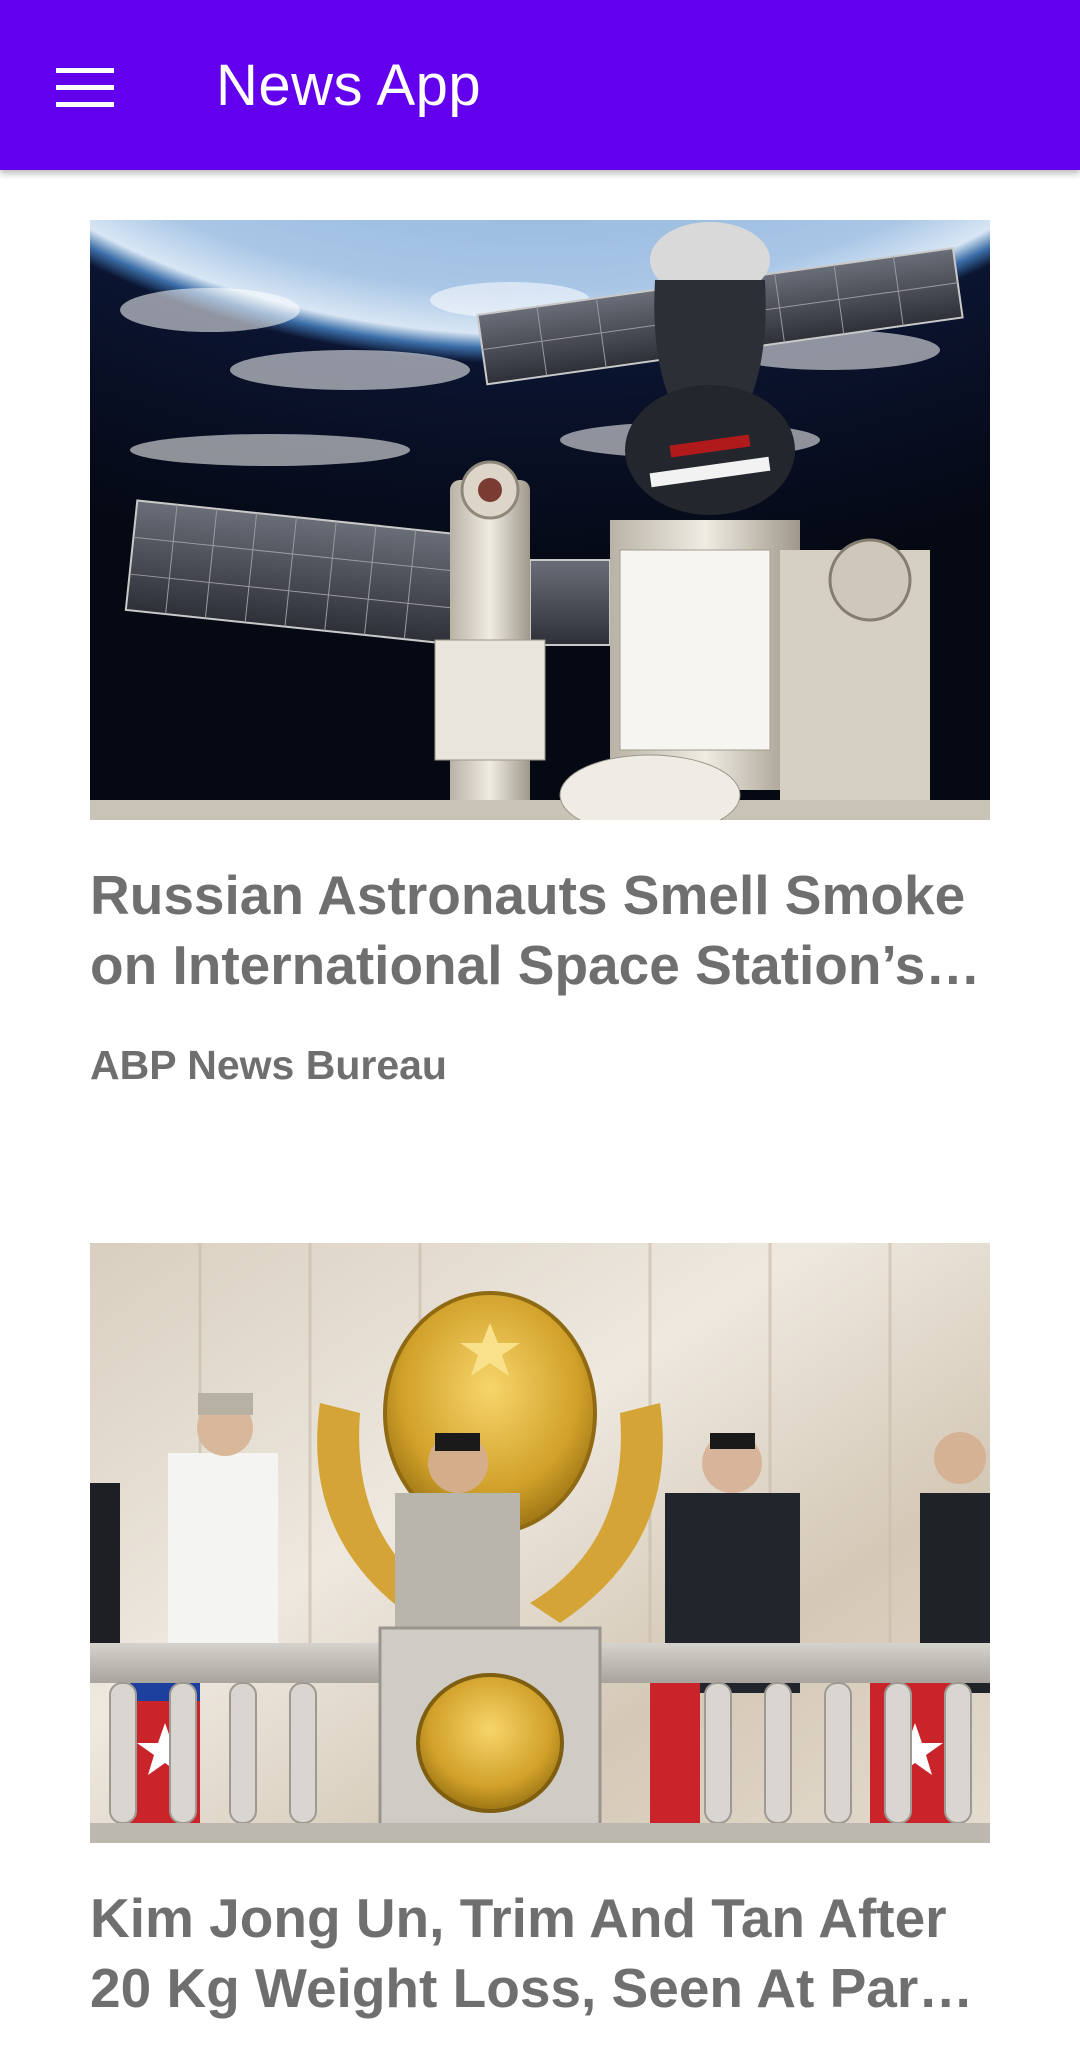 This screenshot has height=2063, width=1080. I want to click on menu-button, so click(85, 87).